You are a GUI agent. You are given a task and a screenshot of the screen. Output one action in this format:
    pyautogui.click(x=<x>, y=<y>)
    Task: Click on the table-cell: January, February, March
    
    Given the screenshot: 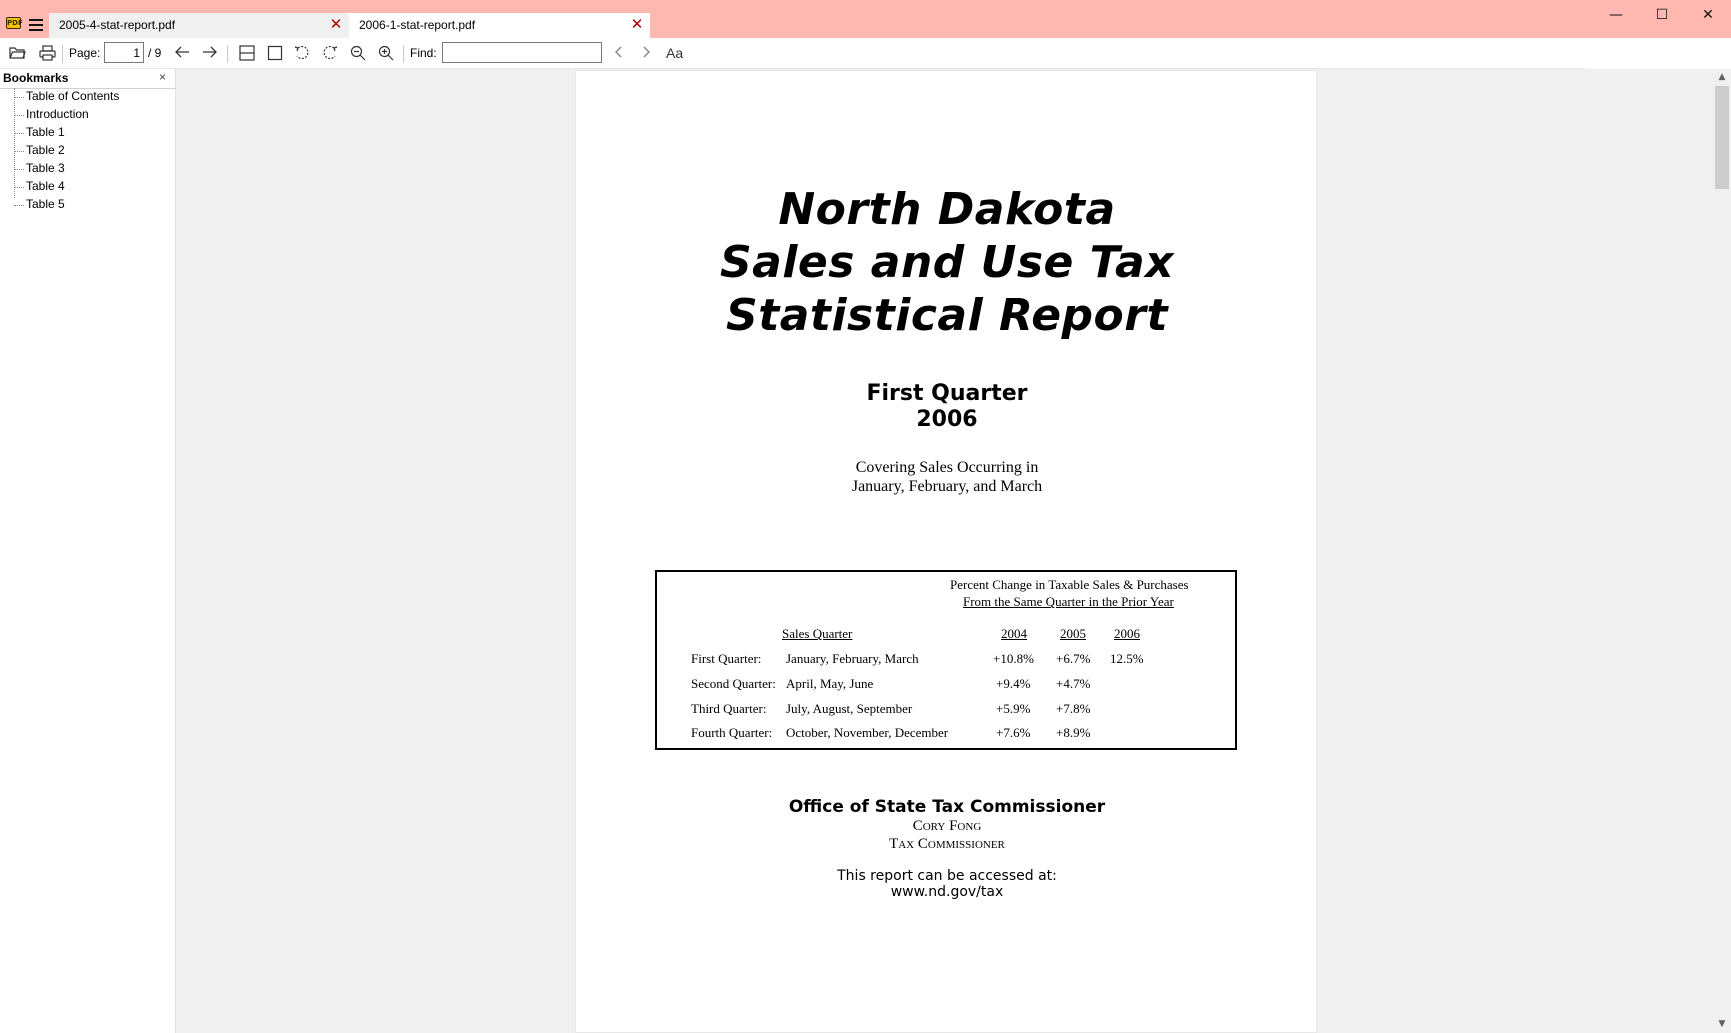 What is the action you would take?
    pyautogui.click(x=852, y=658)
    